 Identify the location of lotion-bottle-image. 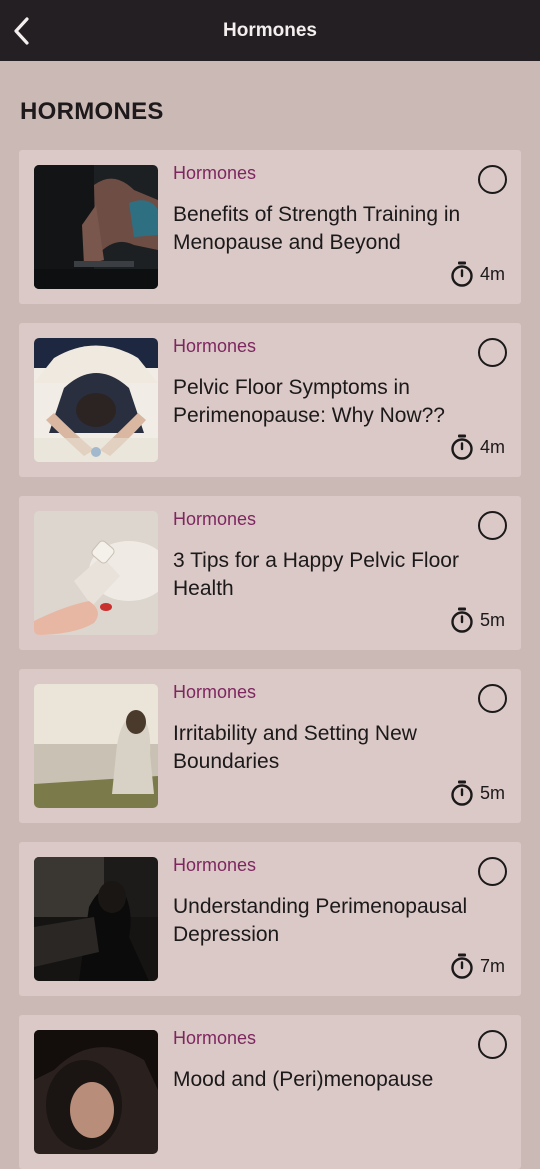
(96, 573).